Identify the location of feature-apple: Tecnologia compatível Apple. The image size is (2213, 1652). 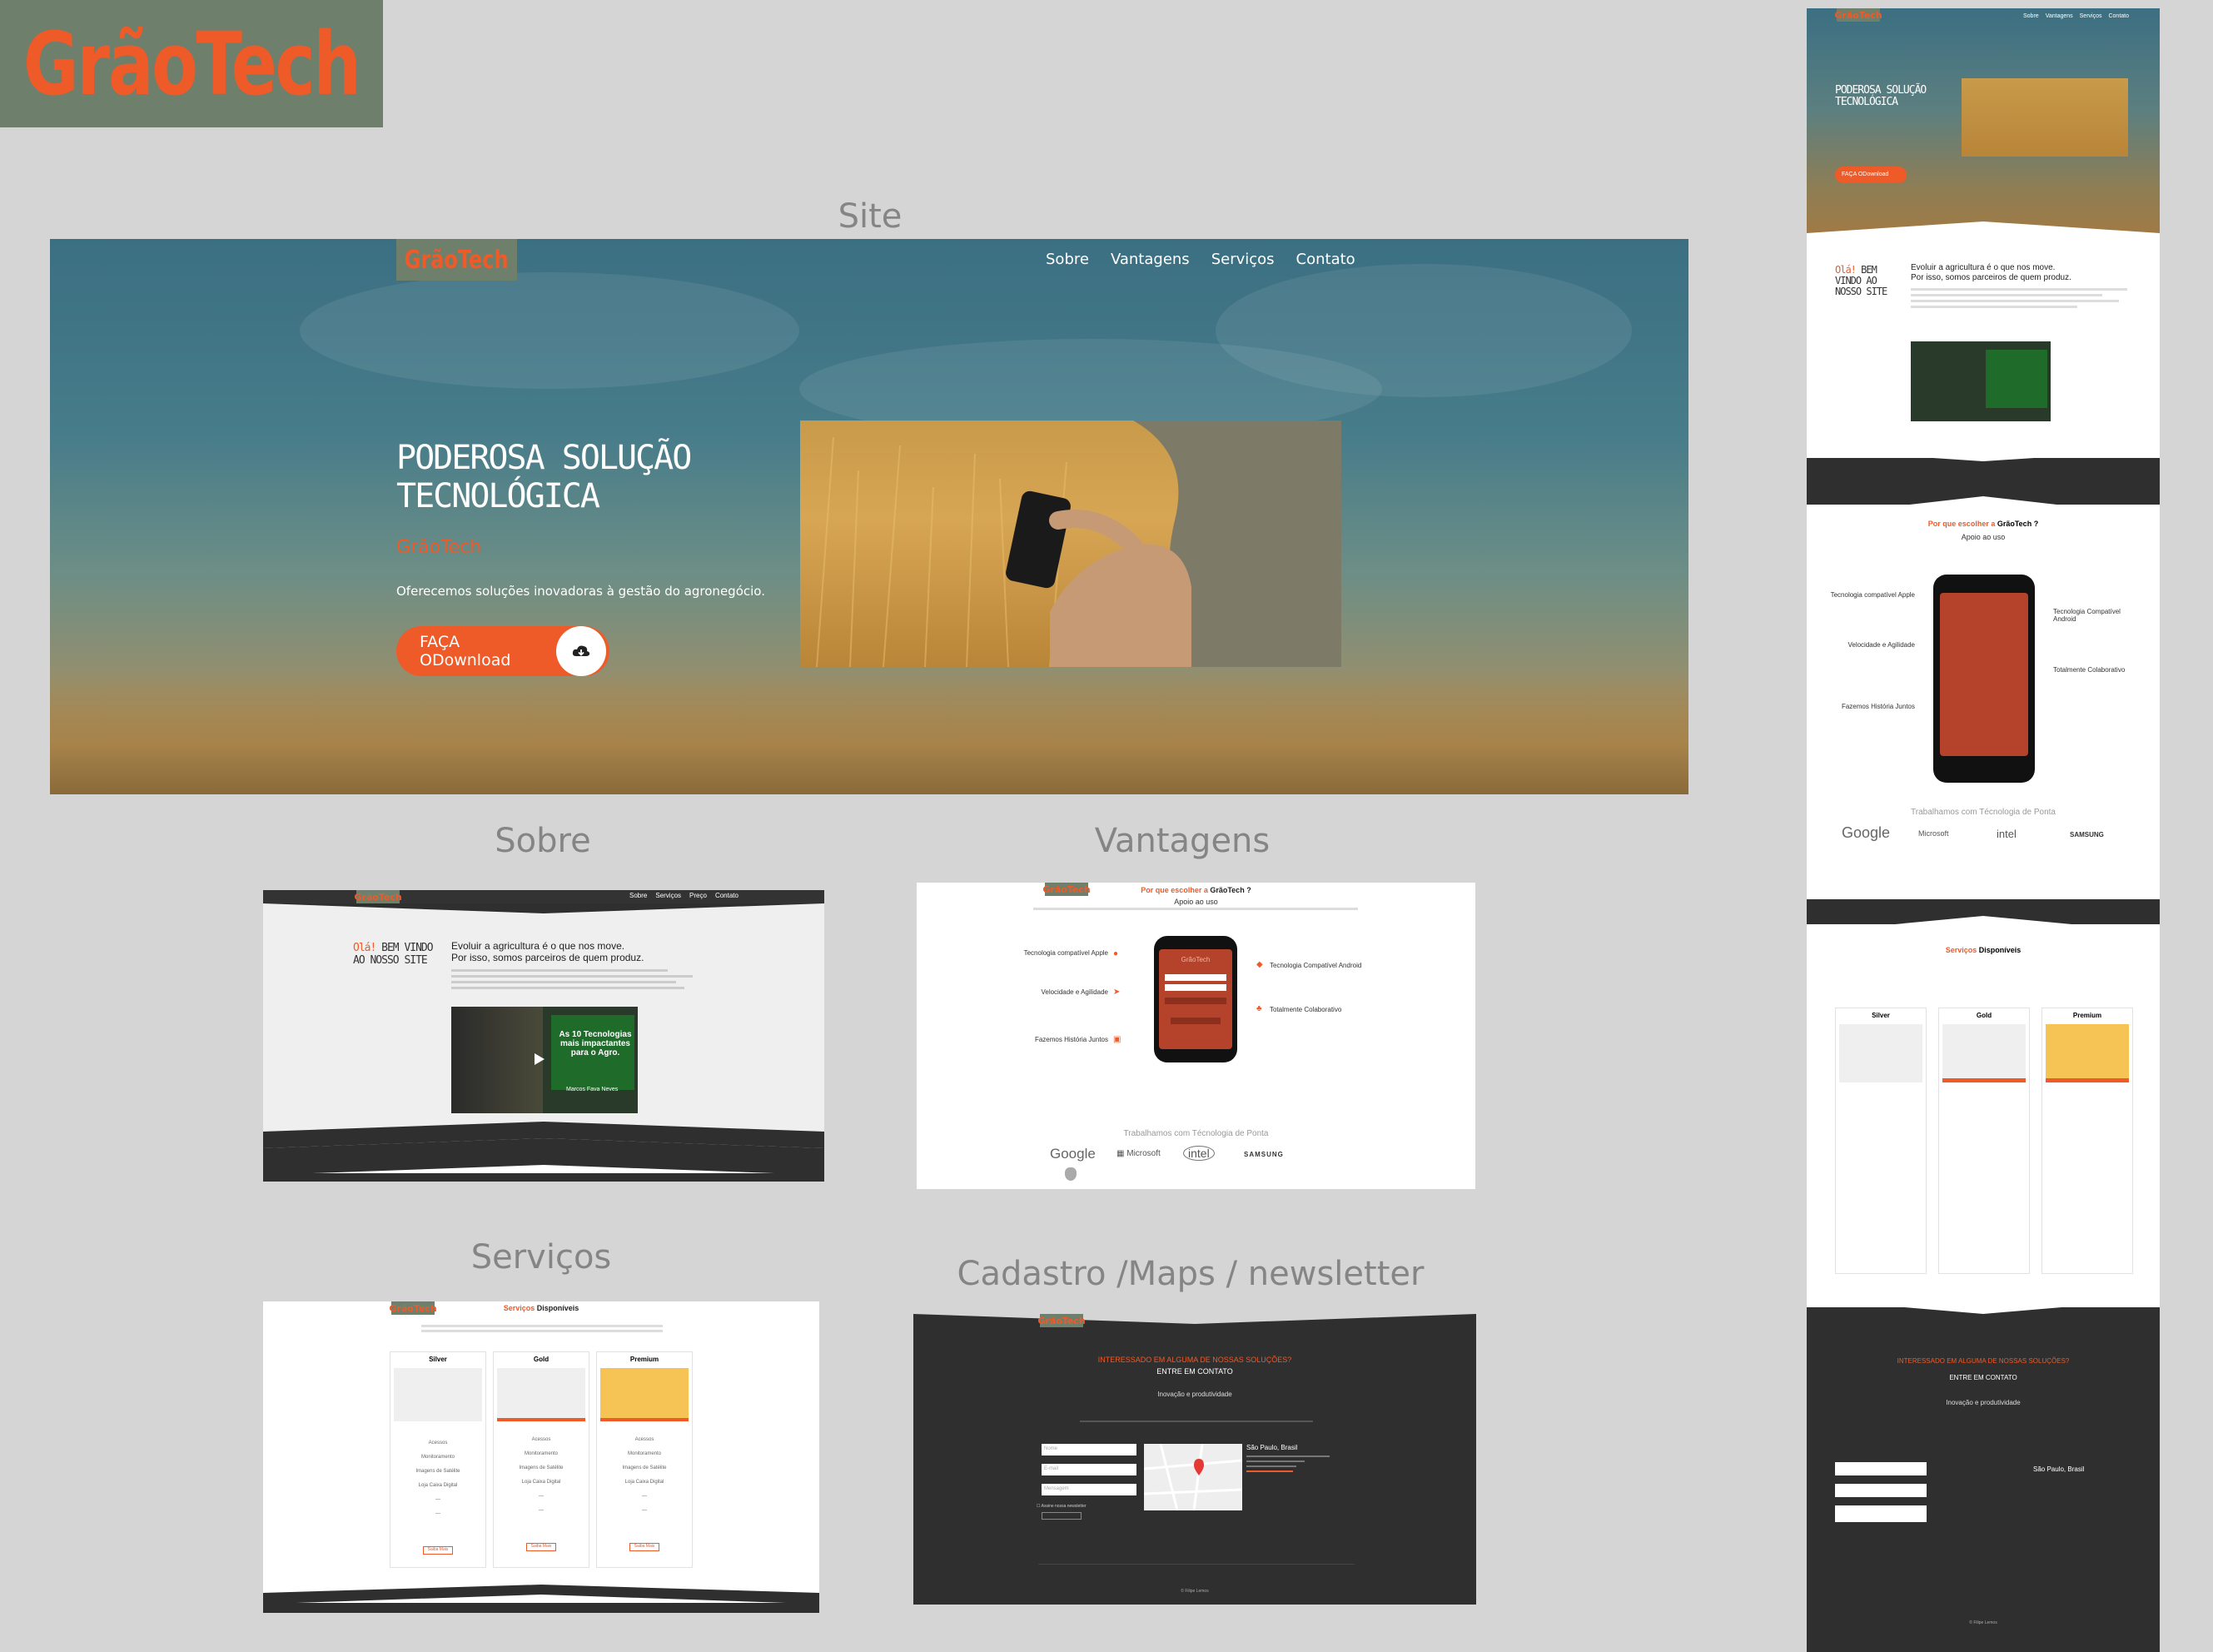
(1066, 953).